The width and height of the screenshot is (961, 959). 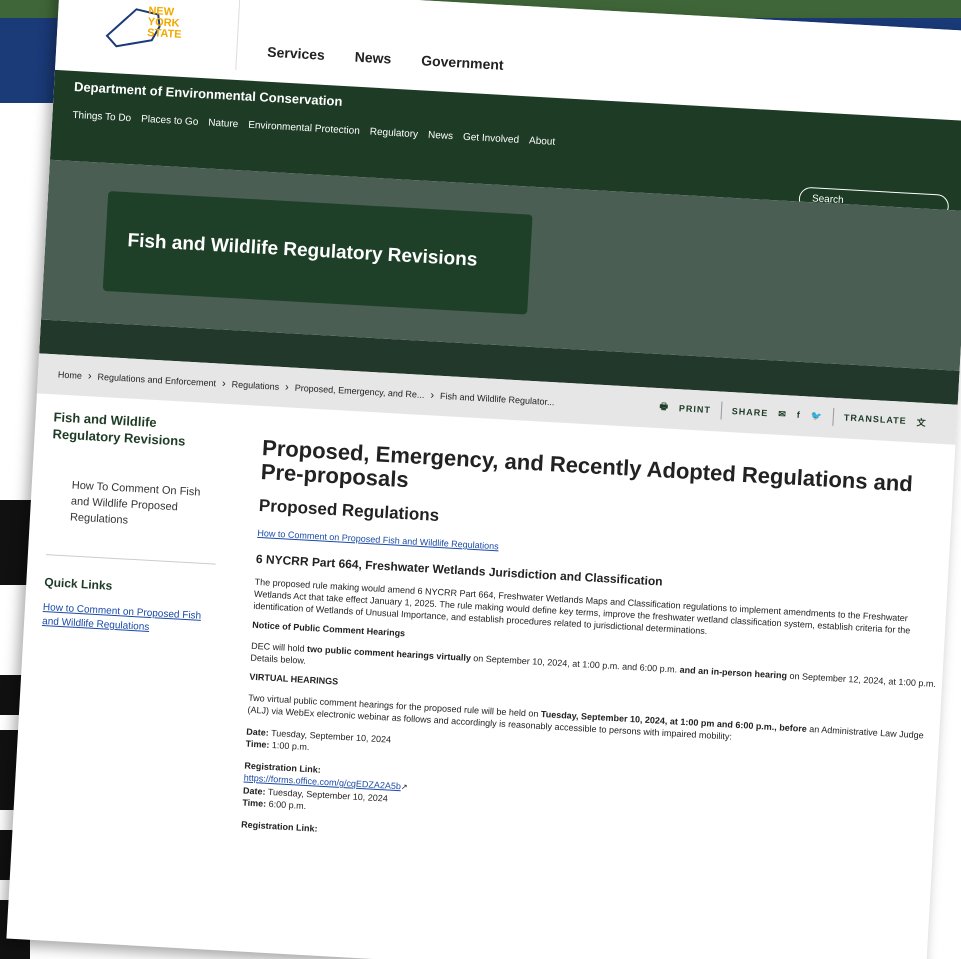 What do you see at coordinates (750, 412) in the screenshot?
I see `share-label: SHARE` at bounding box center [750, 412].